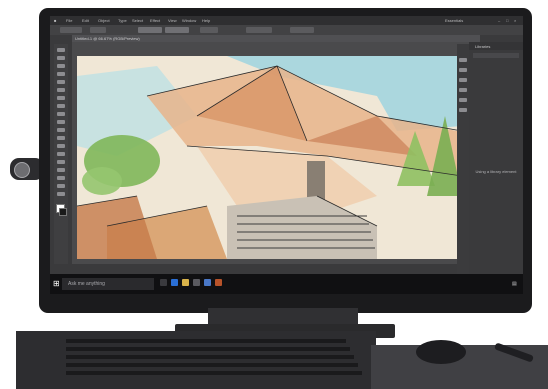 The height and width of the screenshot is (389, 548). I want to click on direct-selection-tool-icon, so click(61, 58).